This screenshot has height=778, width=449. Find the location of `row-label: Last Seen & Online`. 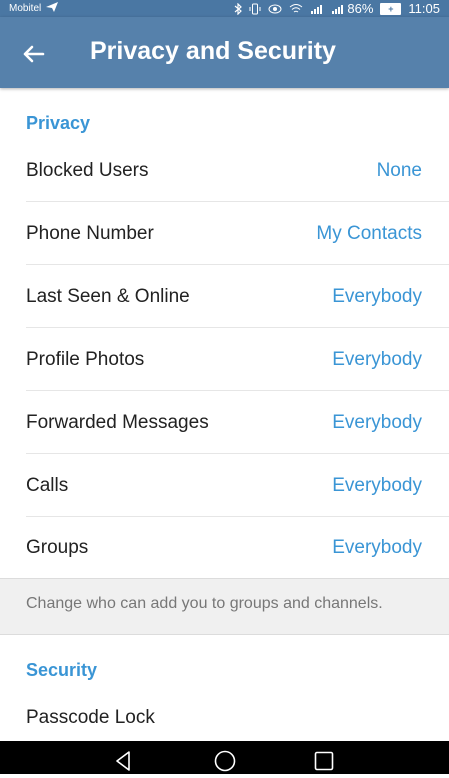

row-label: Last Seen & Online is located at coordinates (108, 296).